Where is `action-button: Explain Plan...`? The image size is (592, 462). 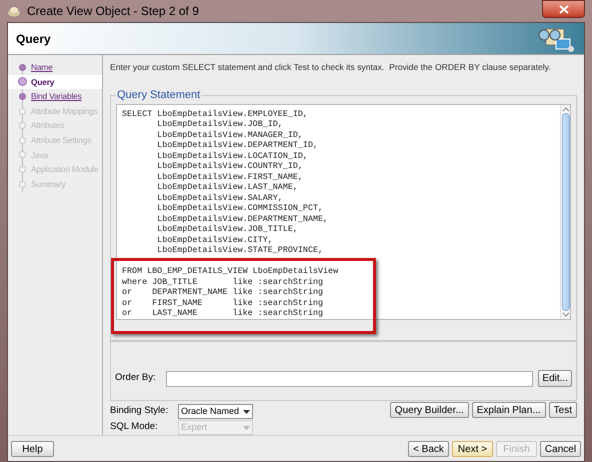 action-button: Explain Plan... is located at coordinates (509, 410).